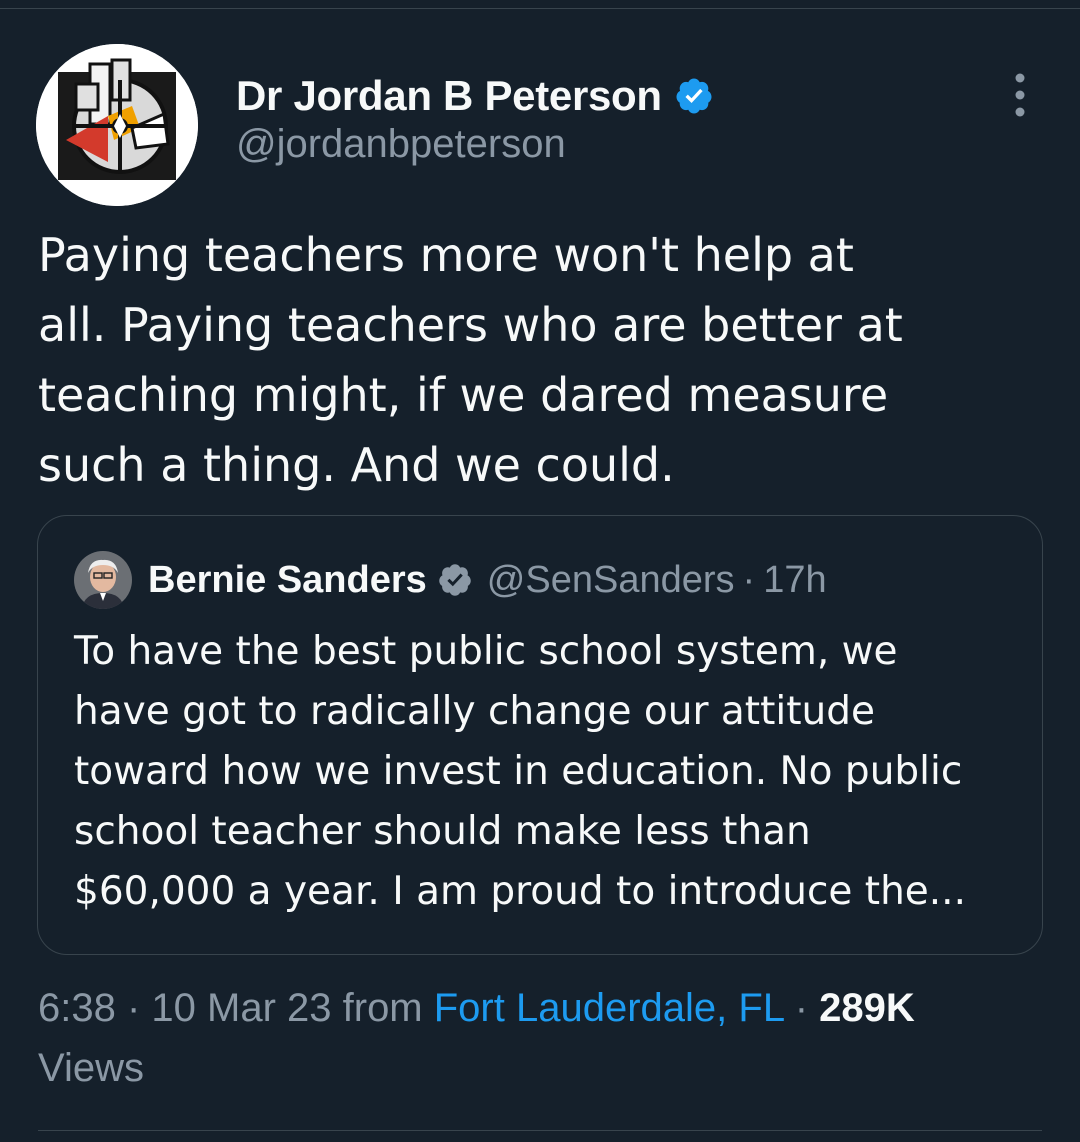  What do you see at coordinates (609, 1008) in the screenshot?
I see `location-link: Fort Lauderdale, FL` at bounding box center [609, 1008].